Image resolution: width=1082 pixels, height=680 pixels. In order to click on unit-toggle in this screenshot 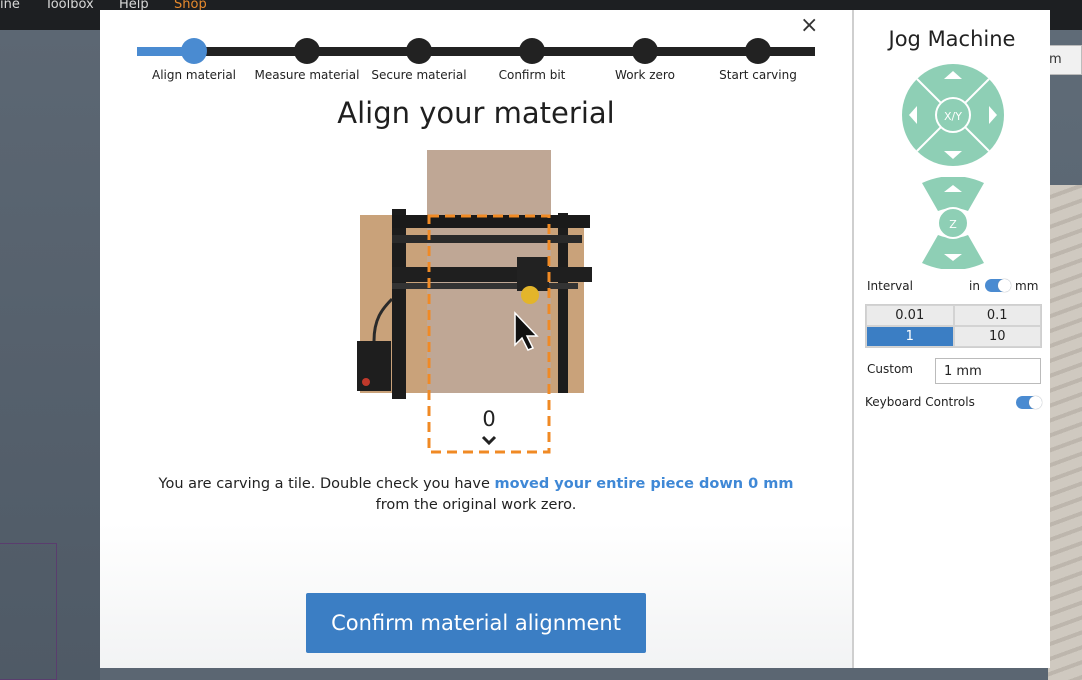, I will do `click(998, 285)`.